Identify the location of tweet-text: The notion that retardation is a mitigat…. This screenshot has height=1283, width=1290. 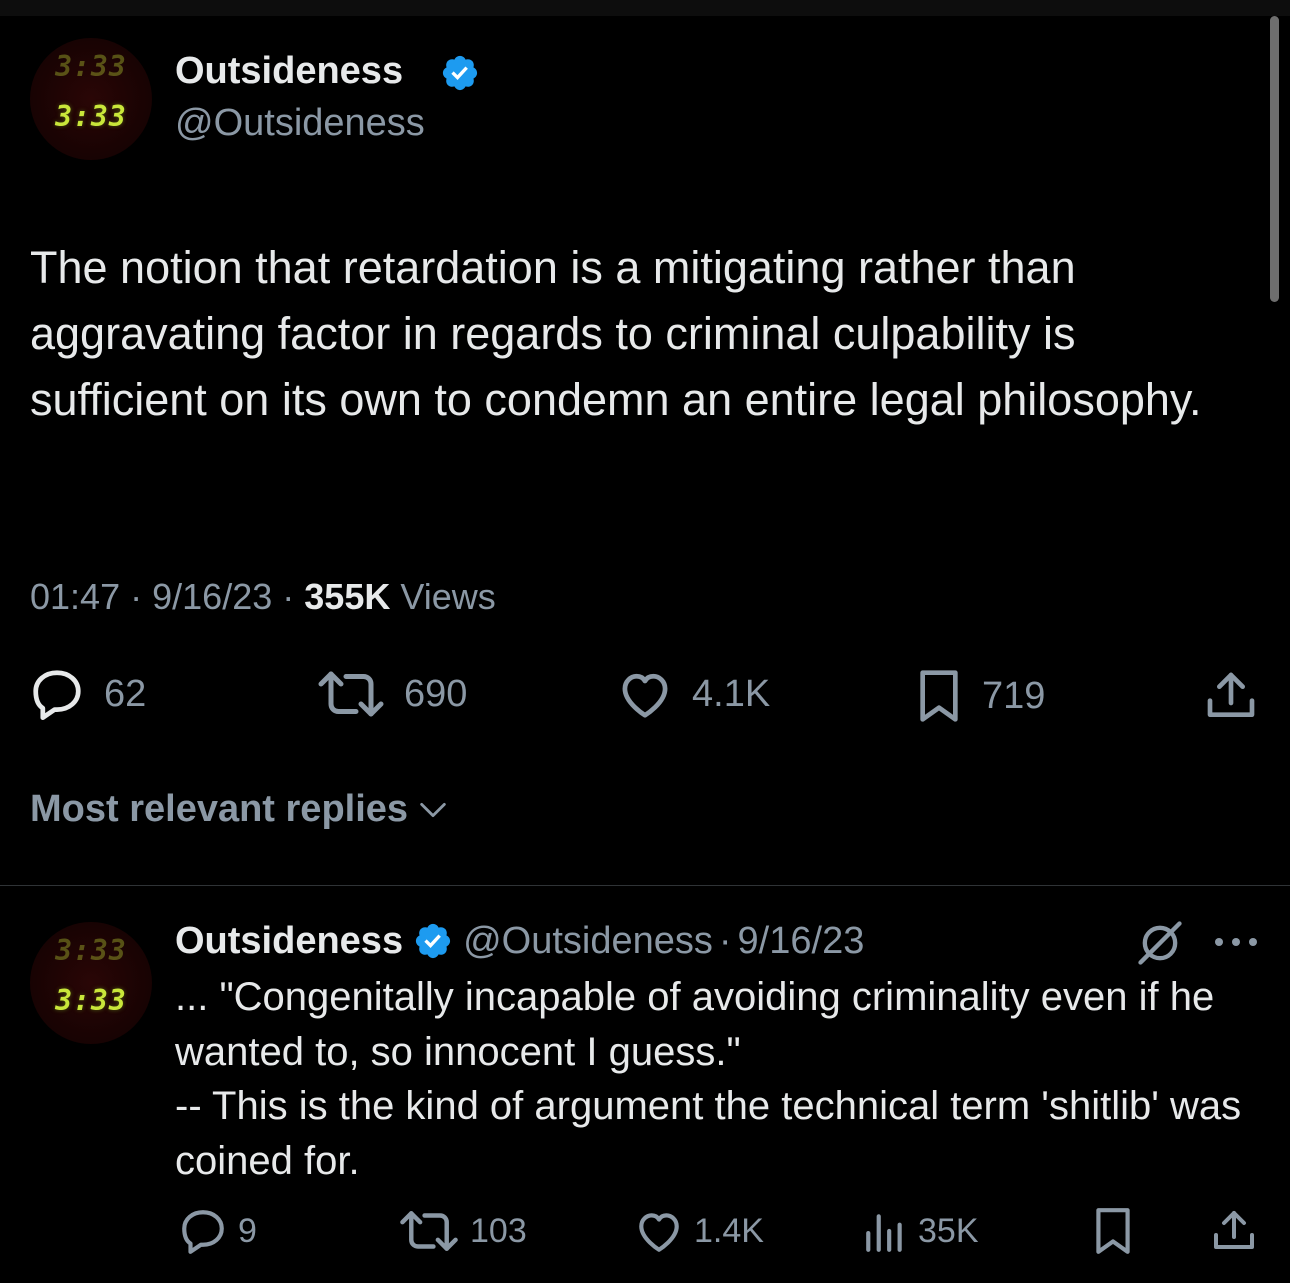
(616, 333).